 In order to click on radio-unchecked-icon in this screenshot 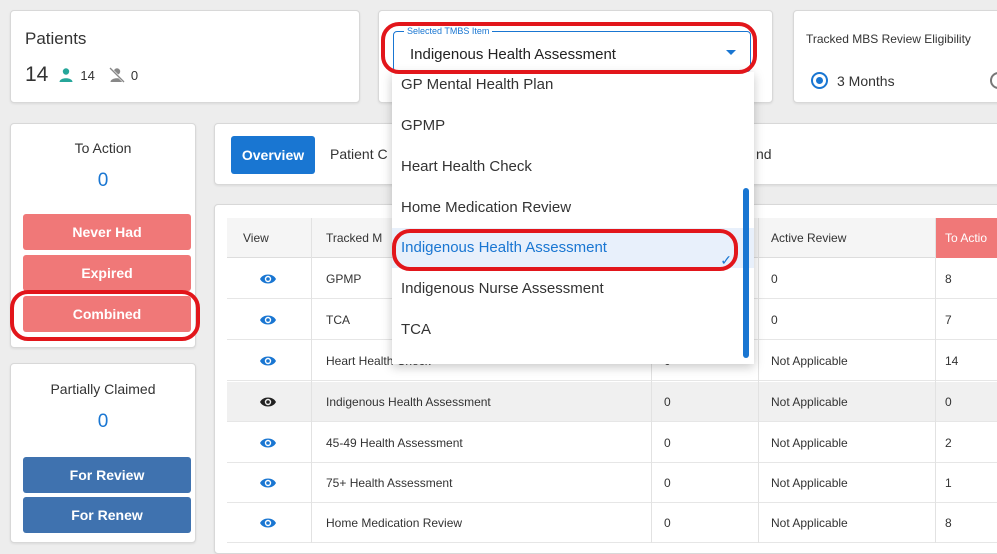, I will do `click(993, 80)`.